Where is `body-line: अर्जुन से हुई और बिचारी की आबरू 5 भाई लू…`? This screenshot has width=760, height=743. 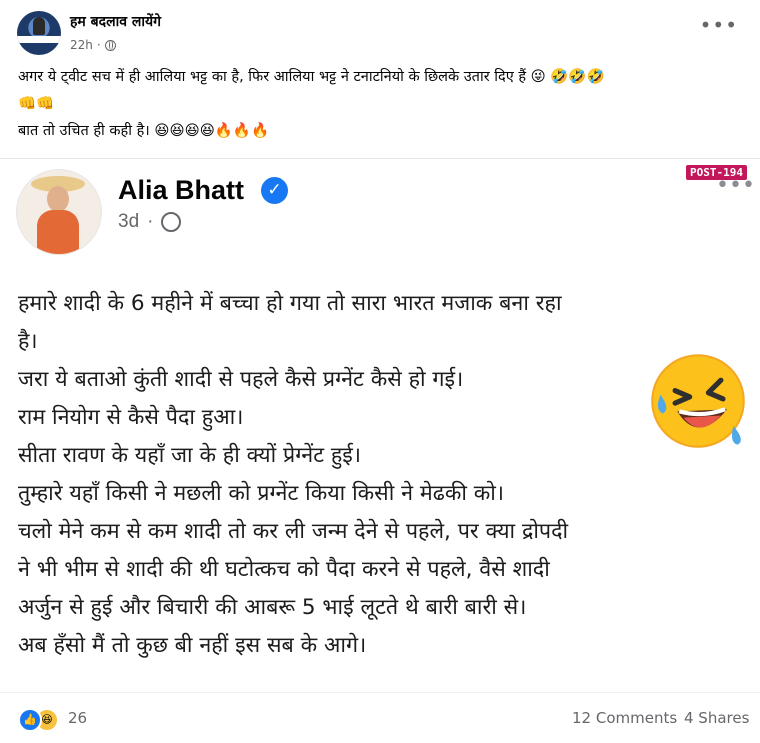
body-line: अर्जुन से हुई और बिचारी की आबरू 5 भाई लू… is located at coordinates (272, 607).